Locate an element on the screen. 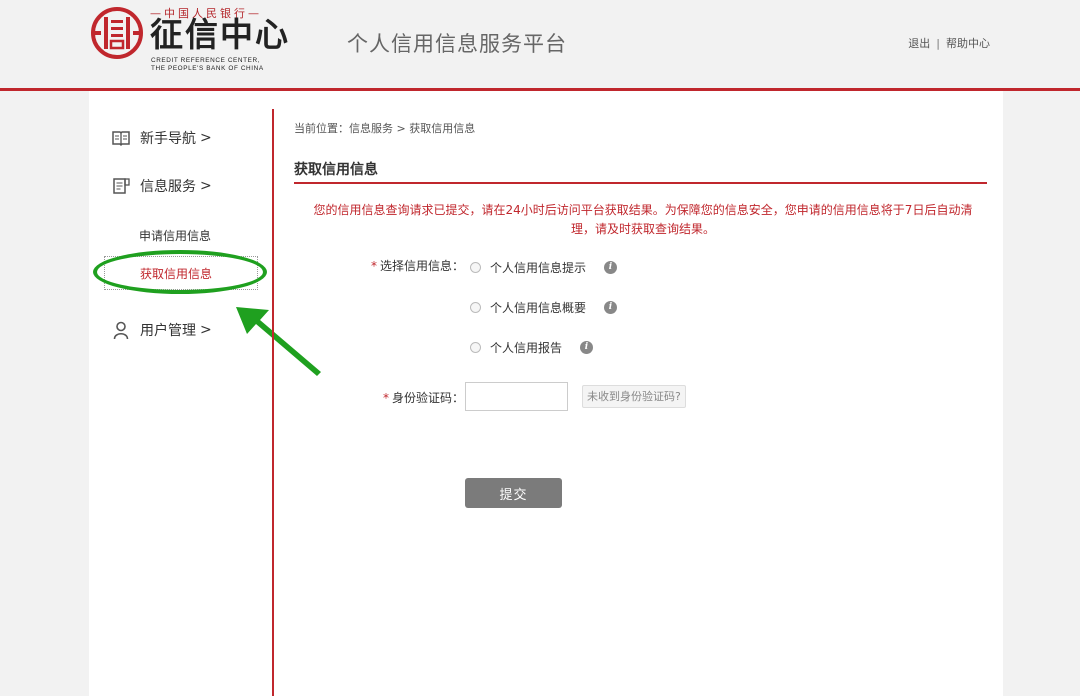  help-center-link: 帮助中心 is located at coordinates (968, 43).